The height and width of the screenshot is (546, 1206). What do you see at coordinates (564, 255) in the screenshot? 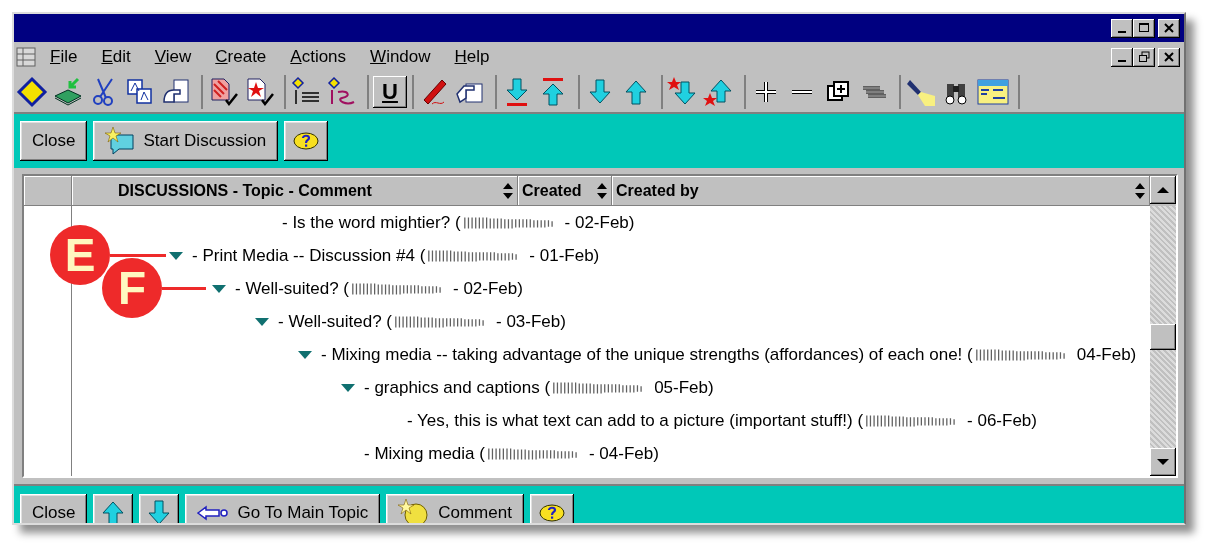
I see `date-text: - 01-Feb)` at bounding box center [564, 255].